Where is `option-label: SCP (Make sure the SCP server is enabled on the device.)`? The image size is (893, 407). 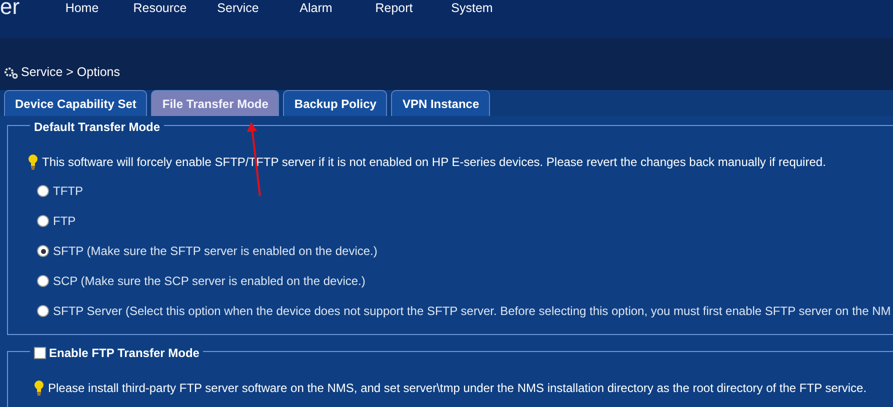 option-label: SCP (Make sure the SCP server is enabled on the device.) is located at coordinates (209, 281).